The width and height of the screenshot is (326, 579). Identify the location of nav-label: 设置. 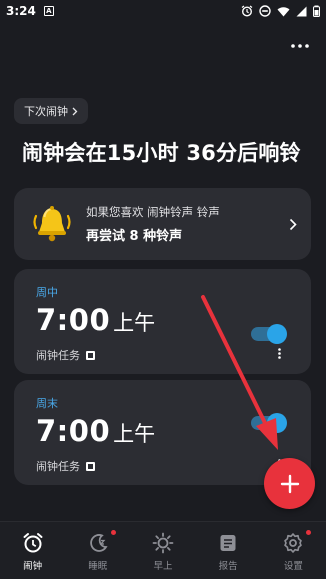
(293, 566).